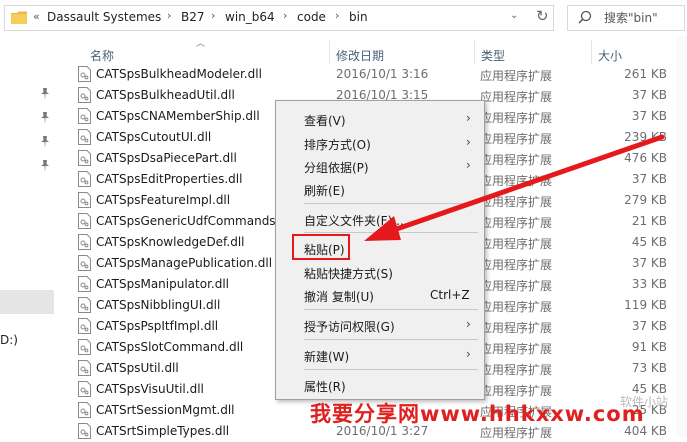  I want to click on breadcrumb-bin: bin, so click(358, 17).